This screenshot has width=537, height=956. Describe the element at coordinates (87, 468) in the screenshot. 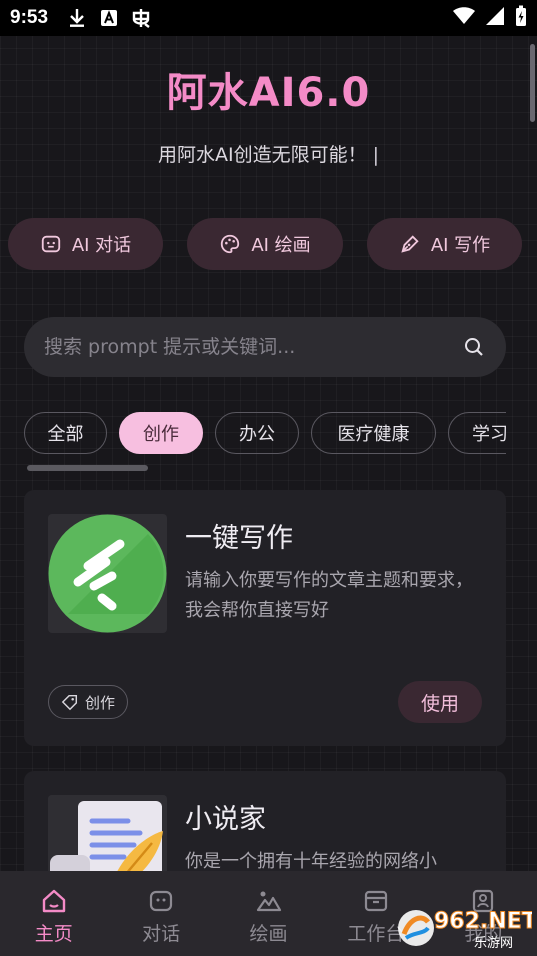

I see `chips-scroll-indicator` at that location.